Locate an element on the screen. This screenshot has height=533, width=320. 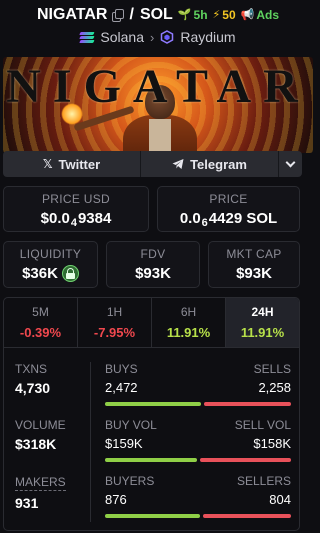
stats-row-makers: MAKERS 931 BUYERS SELLERS 876 804 is located at coordinates (152, 499).